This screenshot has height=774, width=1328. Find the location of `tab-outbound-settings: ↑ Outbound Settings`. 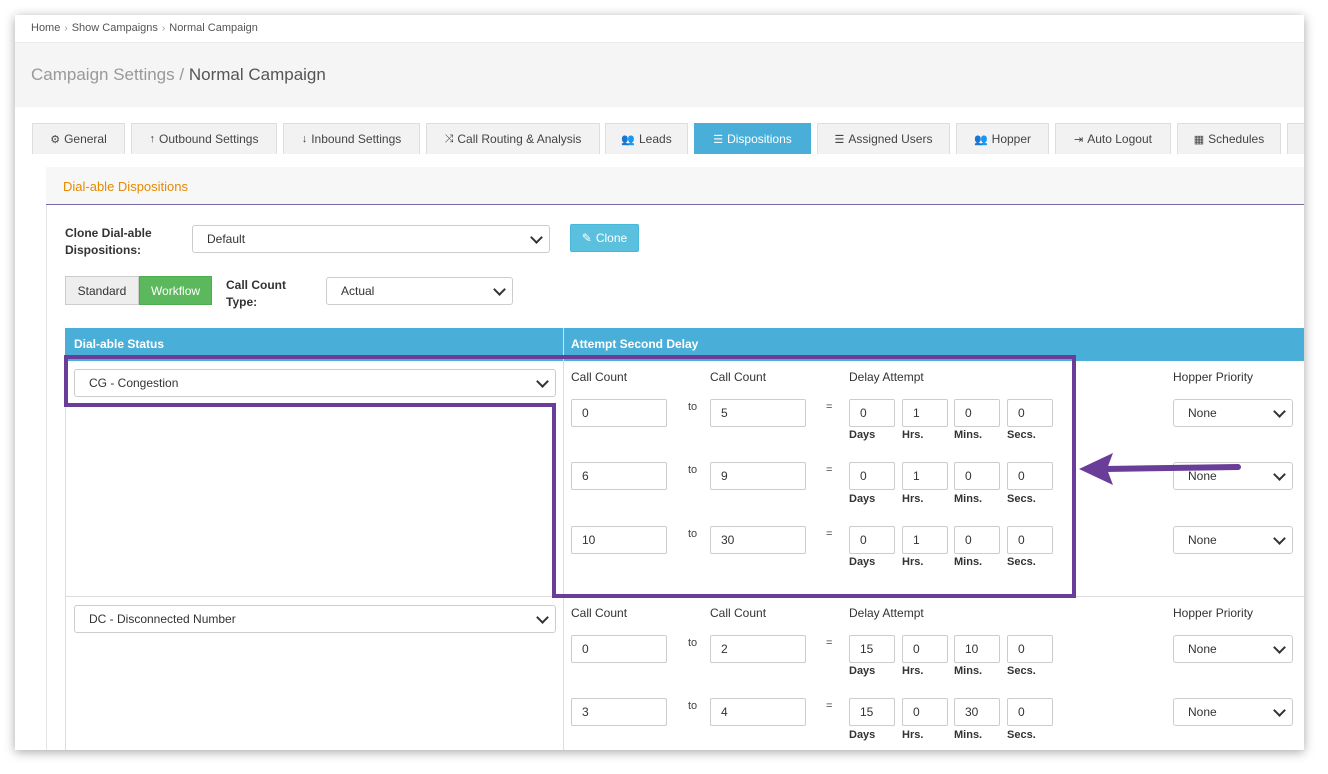

tab-outbound-settings: ↑ Outbound Settings is located at coordinates (204, 138).